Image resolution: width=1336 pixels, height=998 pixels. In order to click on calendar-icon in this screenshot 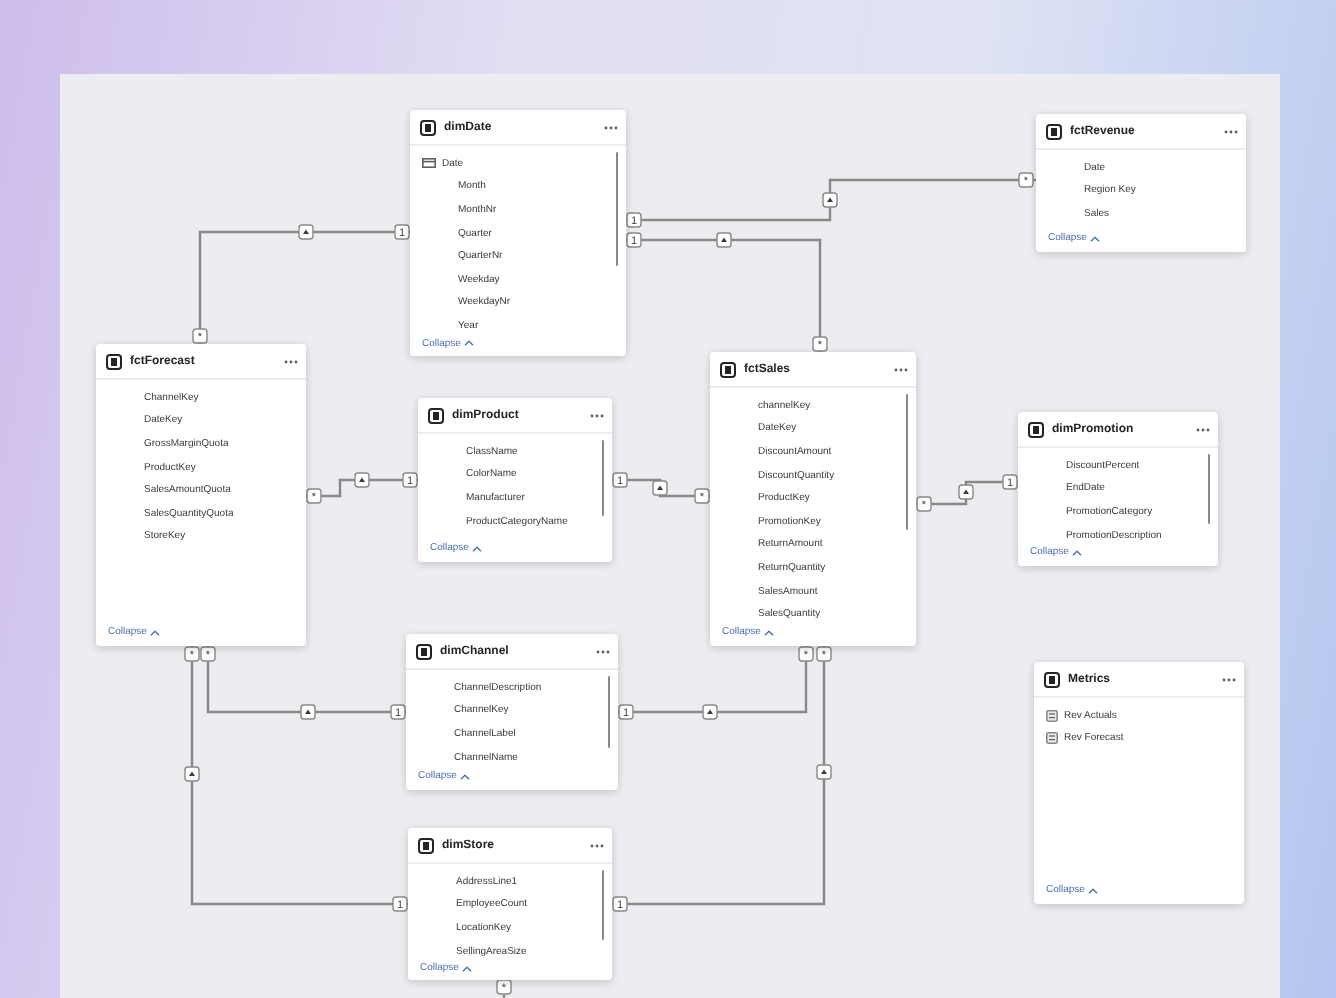, I will do `click(429, 163)`.